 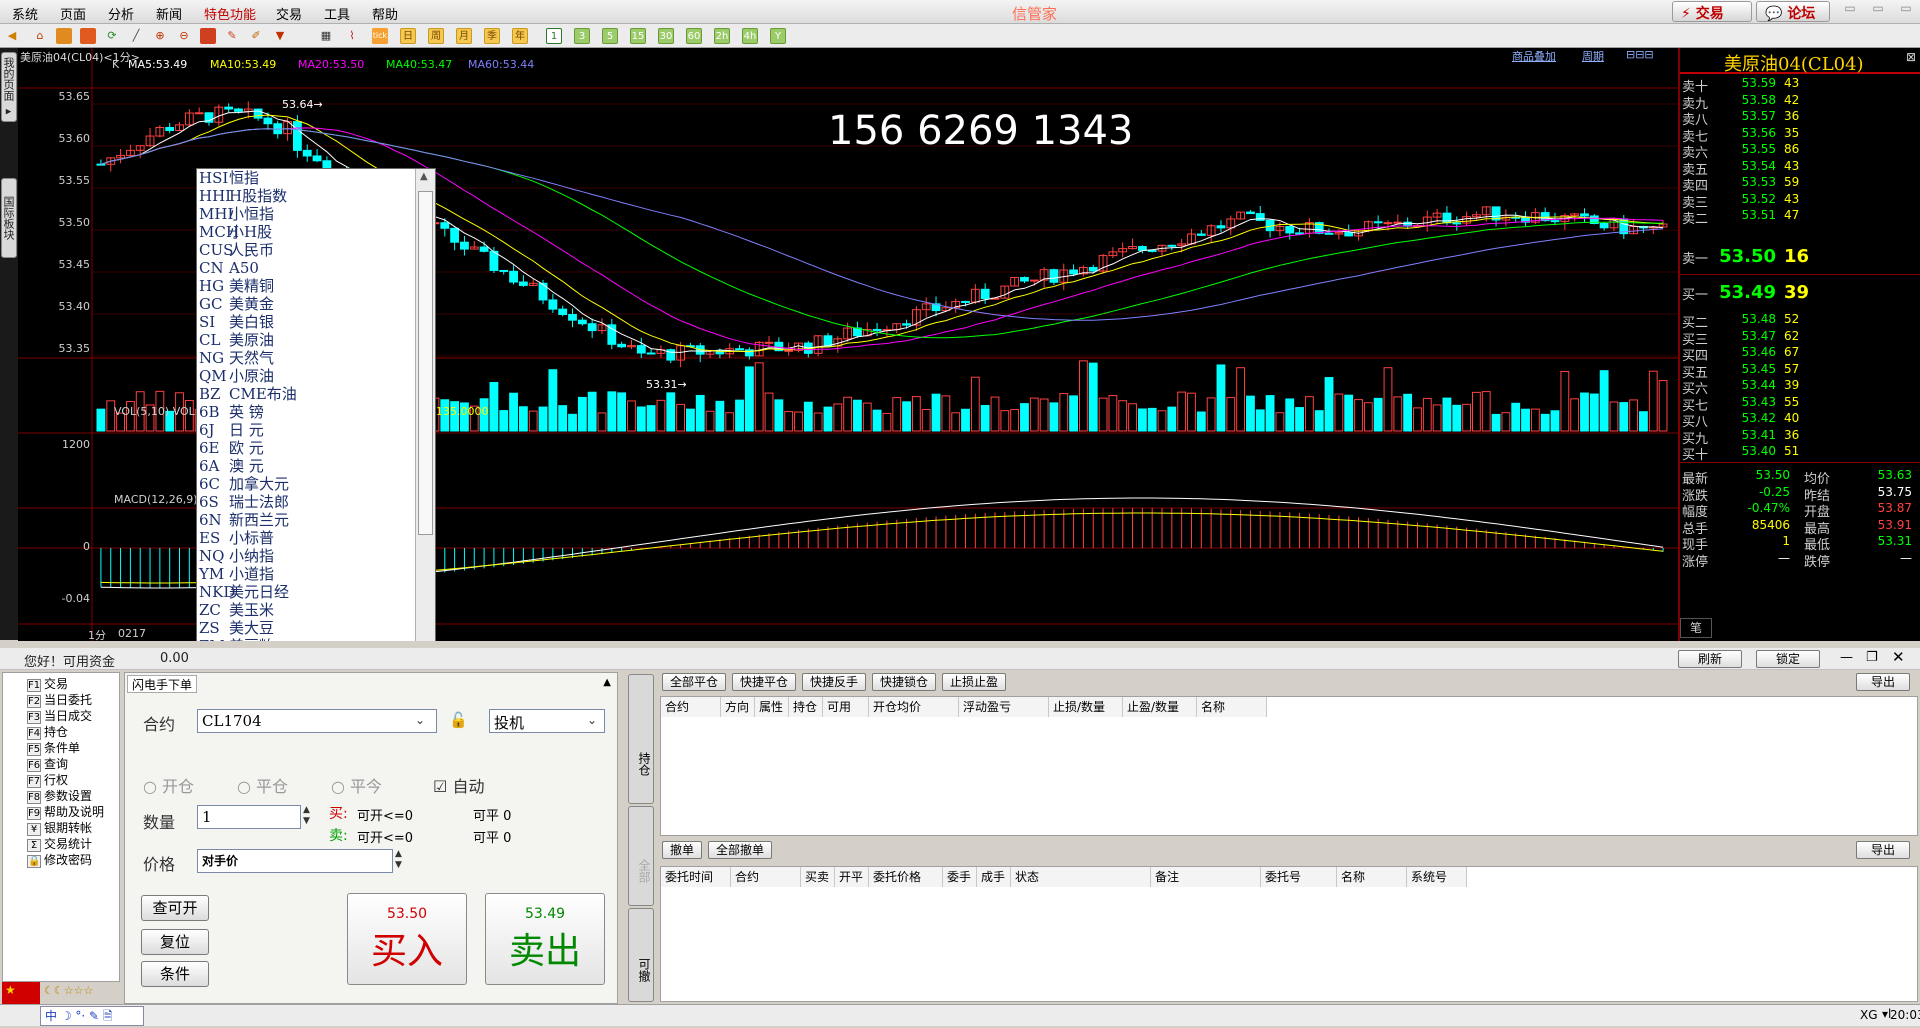 What do you see at coordinates (694, 682) in the screenshot?
I see `position-action-button: 全部平仓` at bounding box center [694, 682].